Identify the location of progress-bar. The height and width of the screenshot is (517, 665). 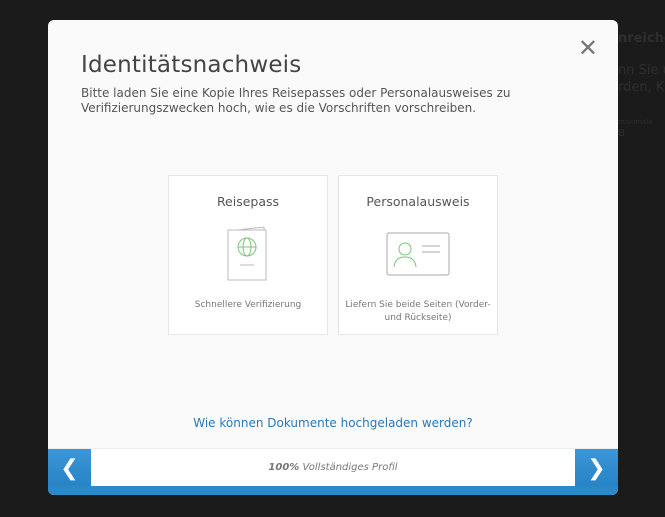
(333, 490).